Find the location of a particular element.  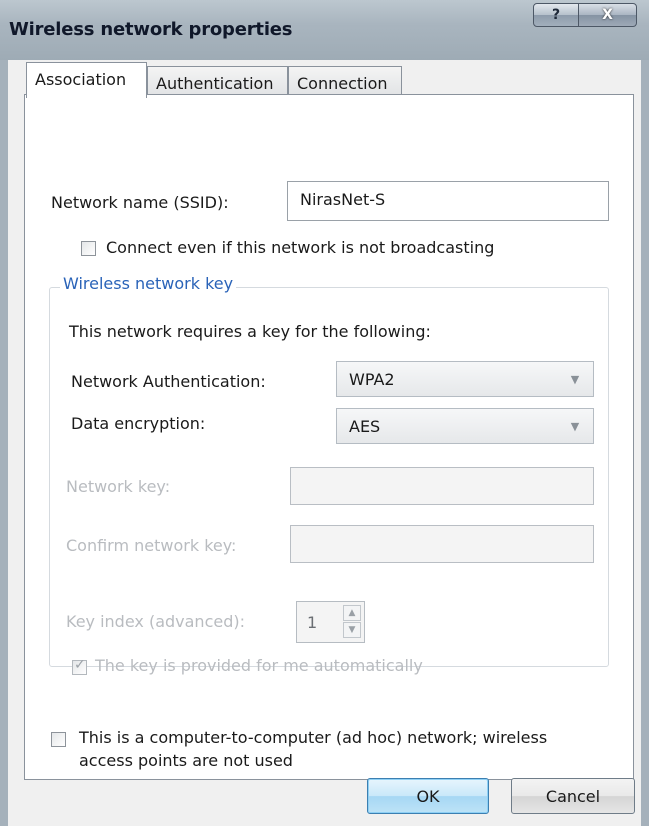

tab-label: Connection is located at coordinates (342, 83).